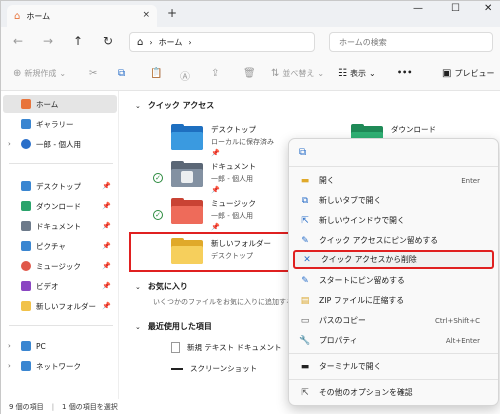  I want to click on sidebar-item-label: PC, so click(41, 346).